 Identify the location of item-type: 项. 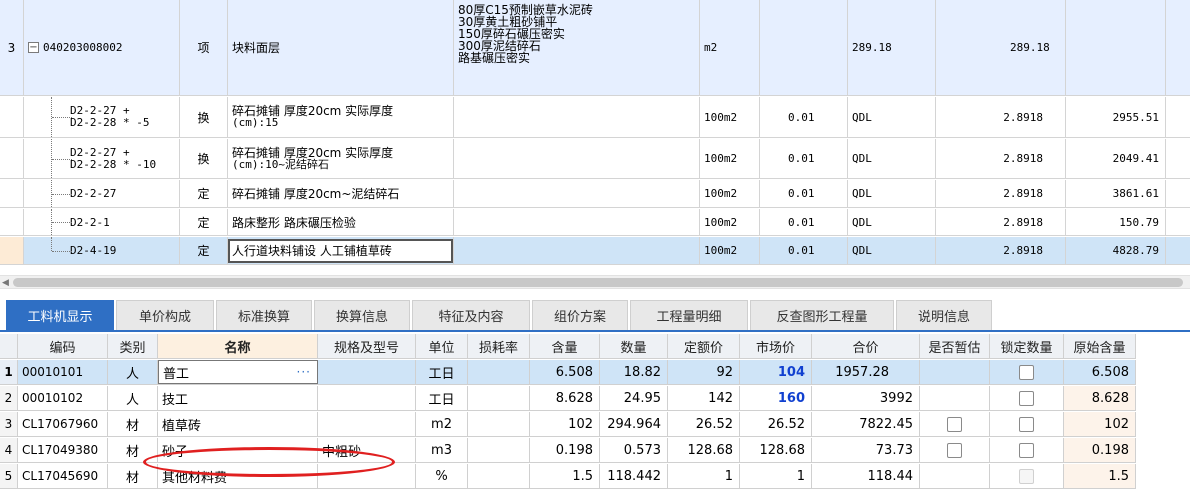
(204, 47).